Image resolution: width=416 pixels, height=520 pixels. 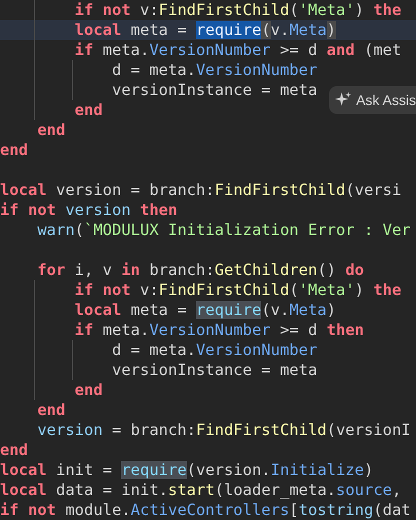 I want to click on code-line: if meta.VersionNumber >= d and (met, so click(x=238, y=50).